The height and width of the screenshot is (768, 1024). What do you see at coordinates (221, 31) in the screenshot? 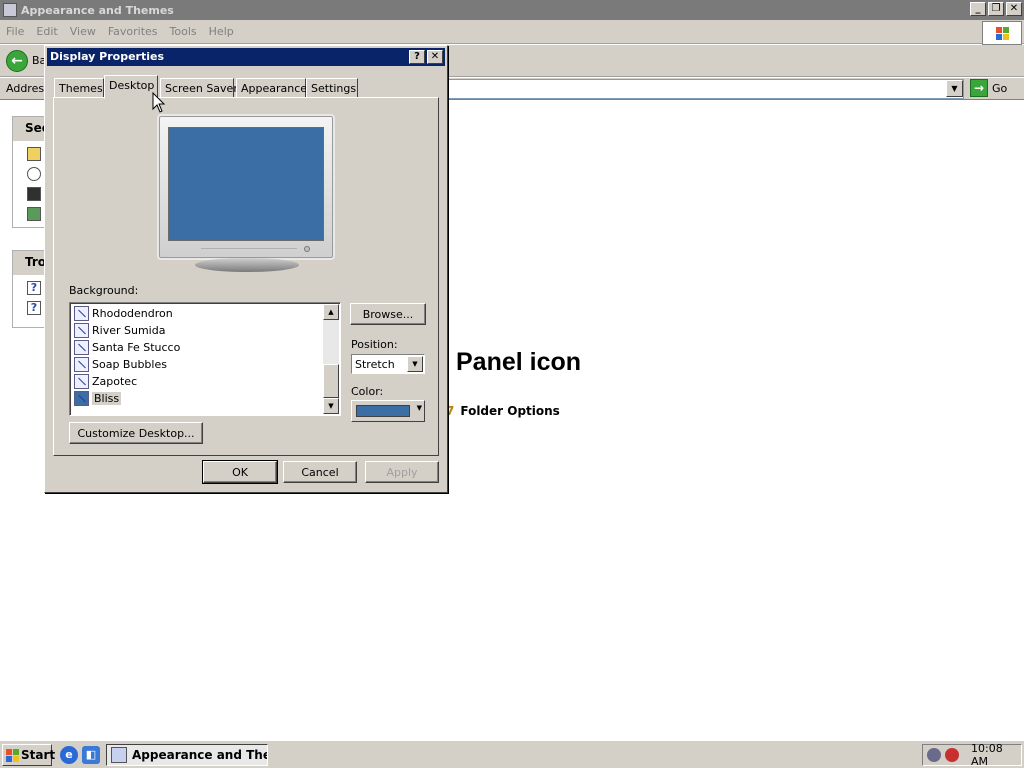
I see `menu-help: Help` at bounding box center [221, 31].